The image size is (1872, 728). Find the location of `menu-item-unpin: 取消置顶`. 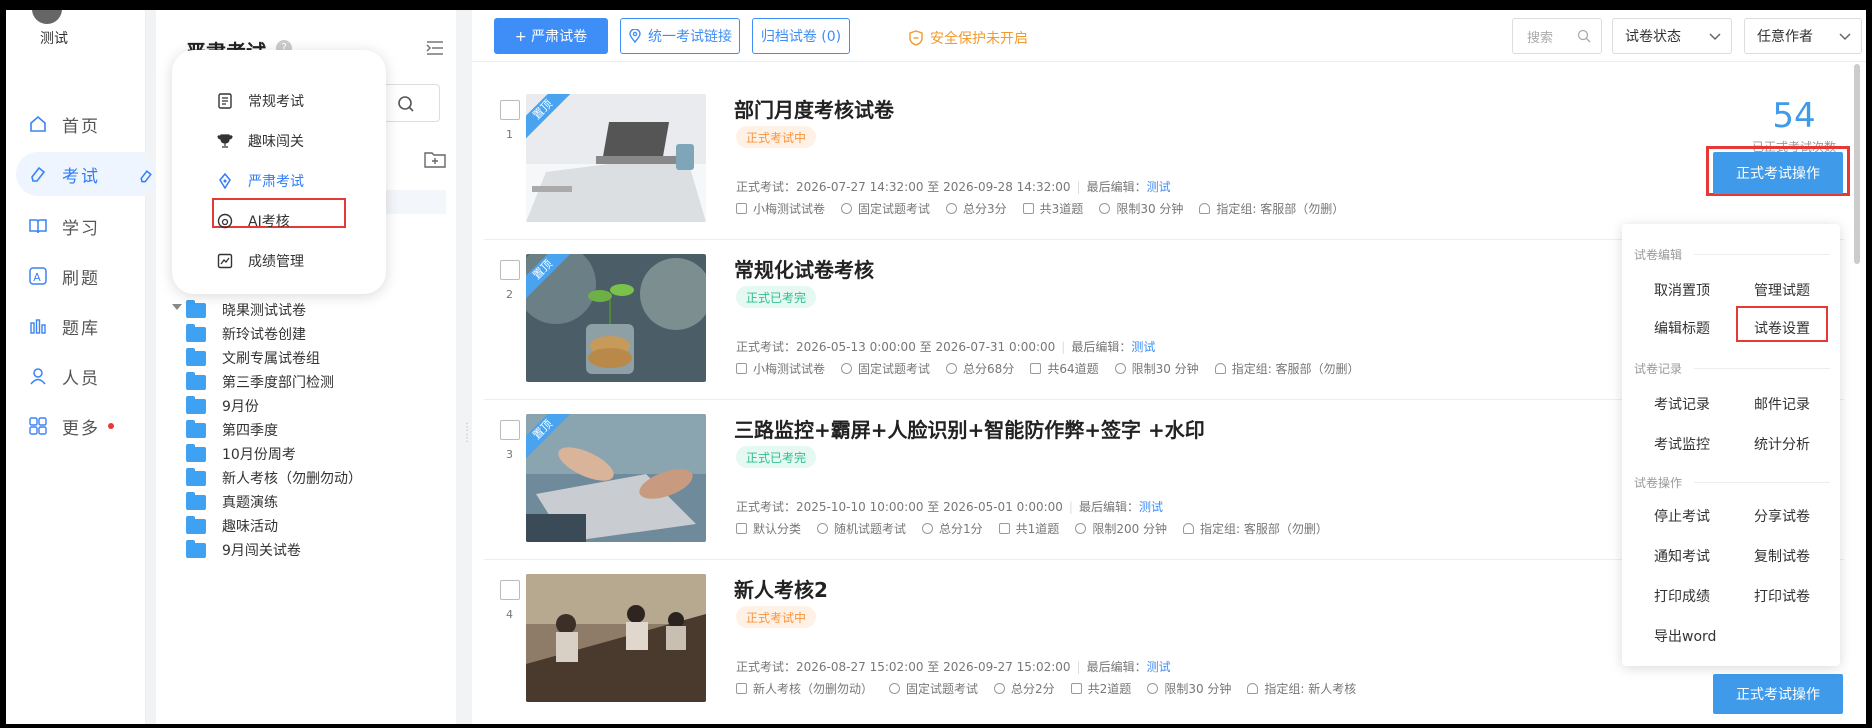

menu-item-unpin: 取消置顶 is located at coordinates (1682, 290).